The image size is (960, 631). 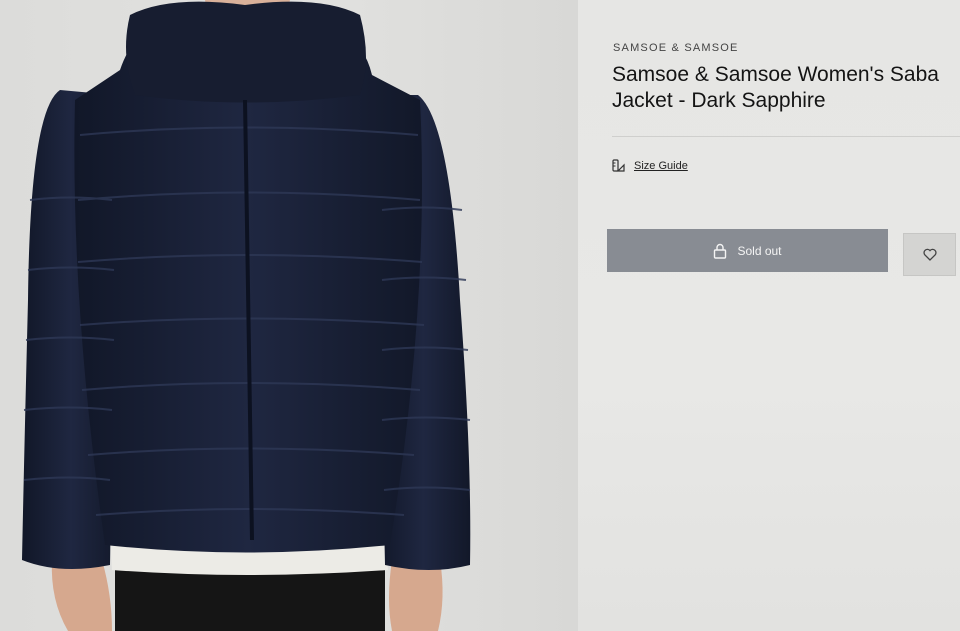 What do you see at coordinates (676, 48) in the screenshot?
I see `brand-name: SAMSOE & SAMSOE` at bounding box center [676, 48].